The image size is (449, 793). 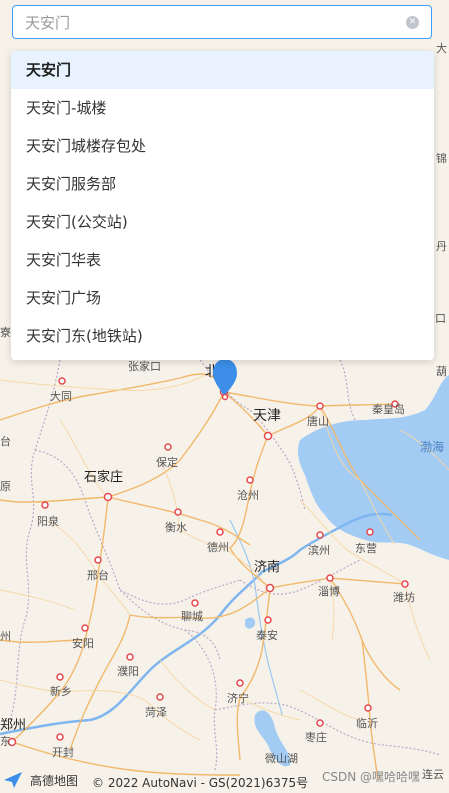 What do you see at coordinates (316, 737) in the screenshot?
I see `city-zaozhuang: 枣庄` at bounding box center [316, 737].